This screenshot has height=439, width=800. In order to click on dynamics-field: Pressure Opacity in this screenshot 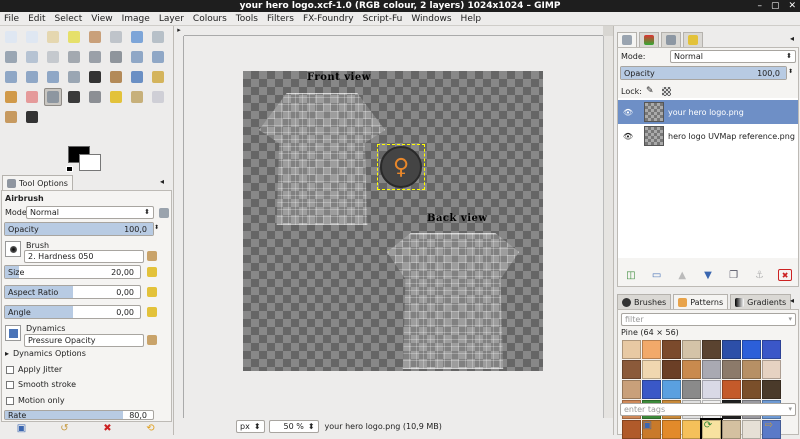, I will do `click(84, 340)`.